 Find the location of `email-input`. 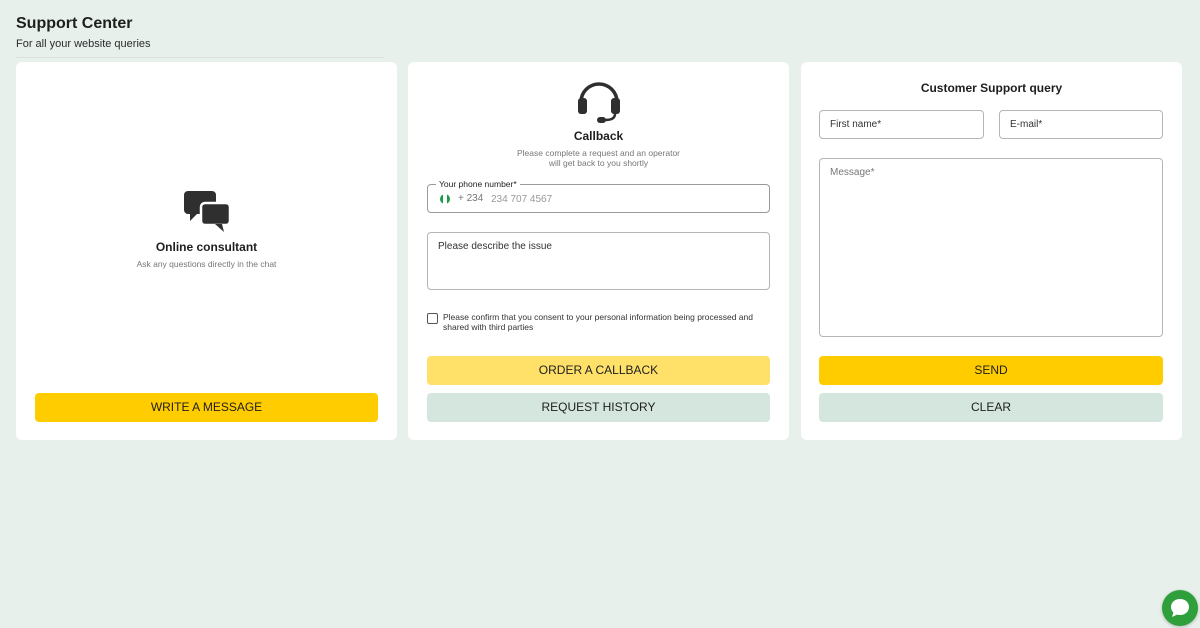

email-input is located at coordinates (1081, 124).